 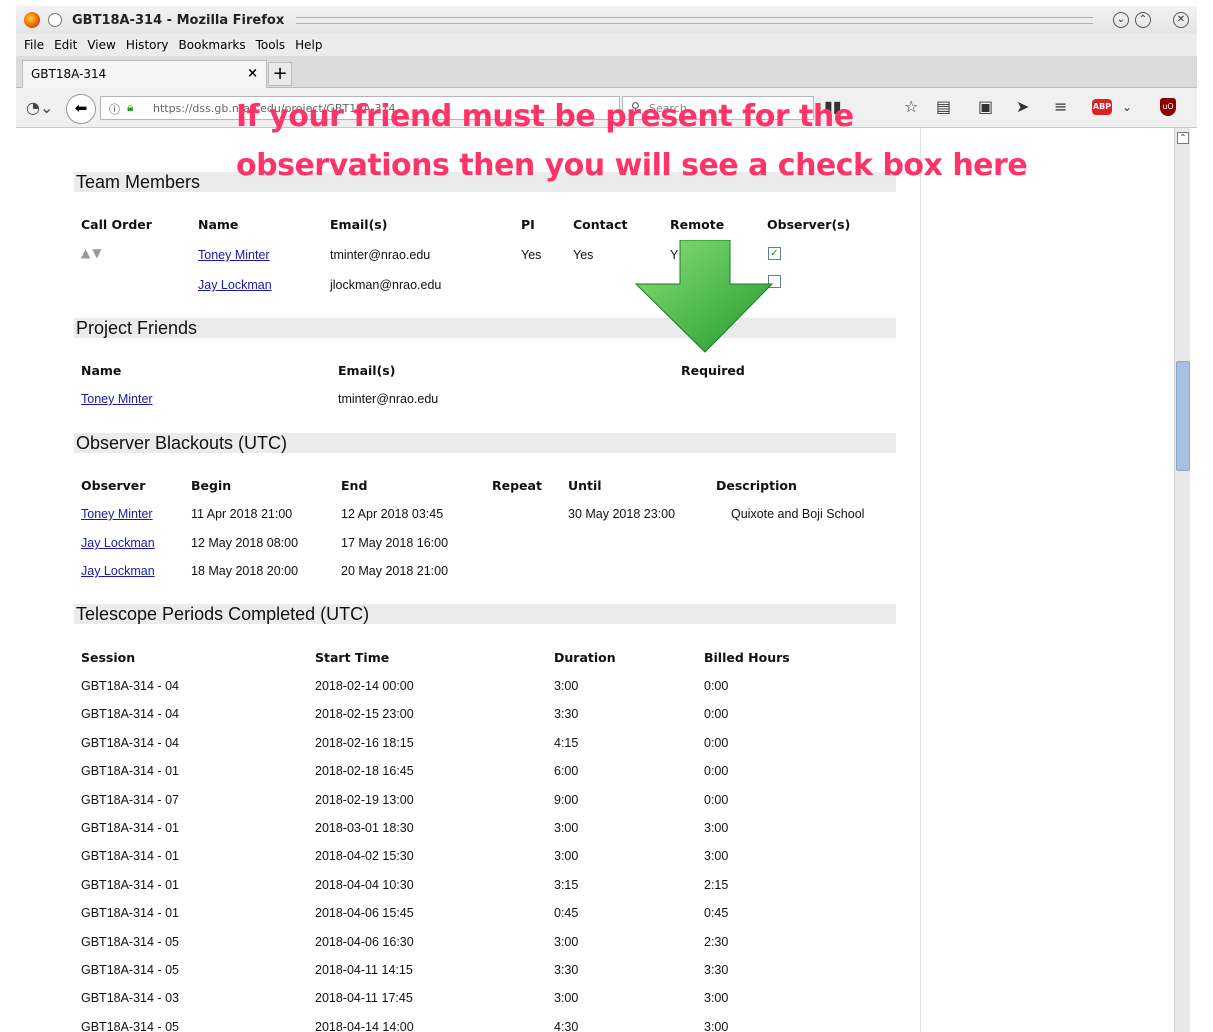 I want to click on bookmarks-list-icon: ▤, so click(x=943, y=106).